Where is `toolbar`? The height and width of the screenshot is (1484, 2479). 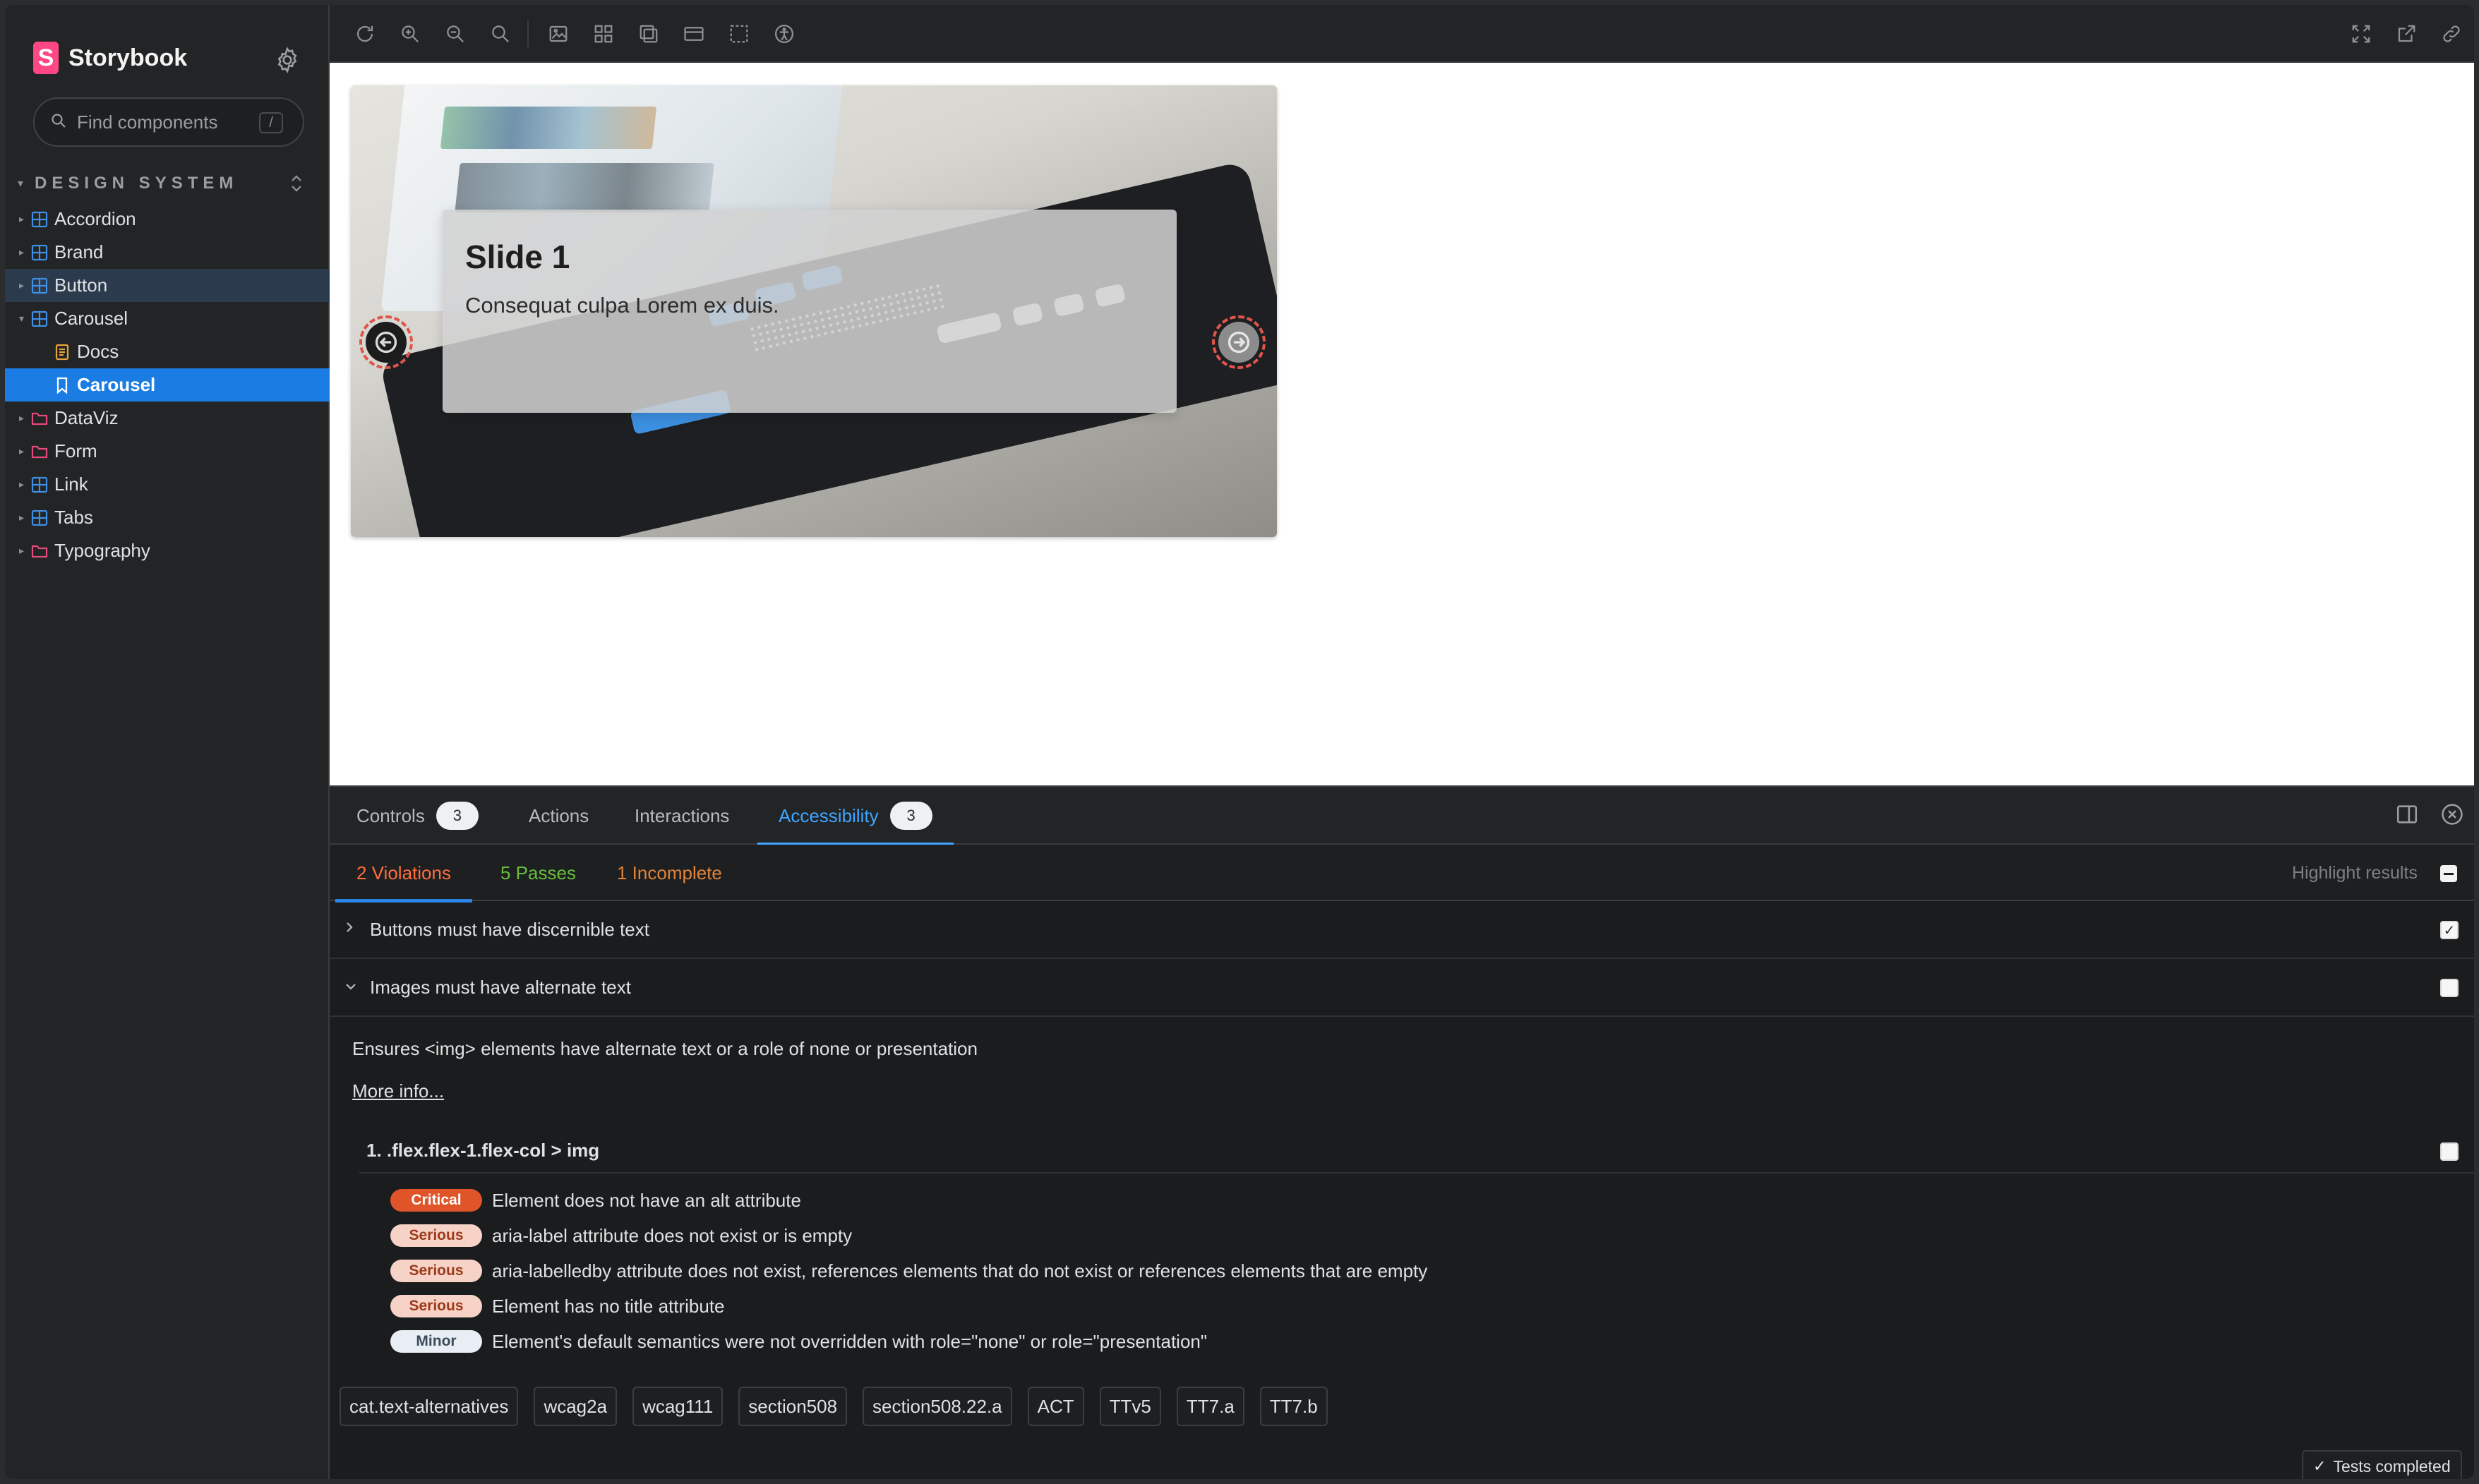
toolbar is located at coordinates (1402, 34).